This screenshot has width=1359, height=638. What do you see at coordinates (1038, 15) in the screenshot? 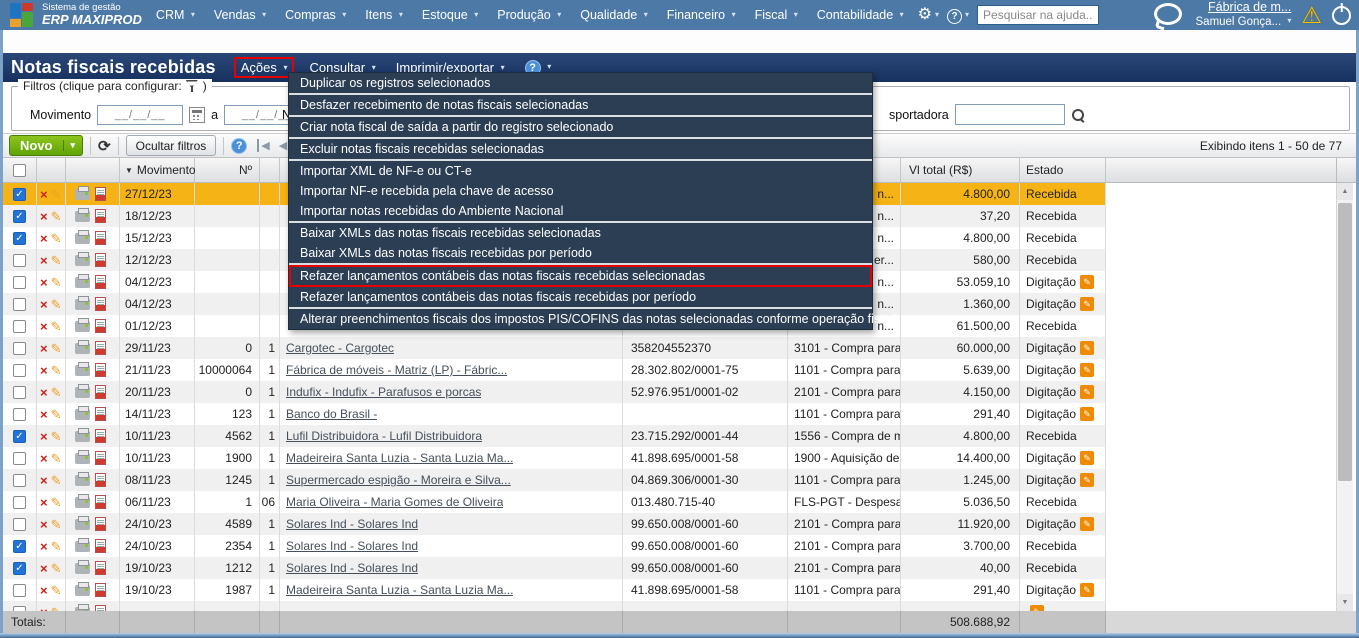
I see `help-search-input` at bounding box center [1038, 15].